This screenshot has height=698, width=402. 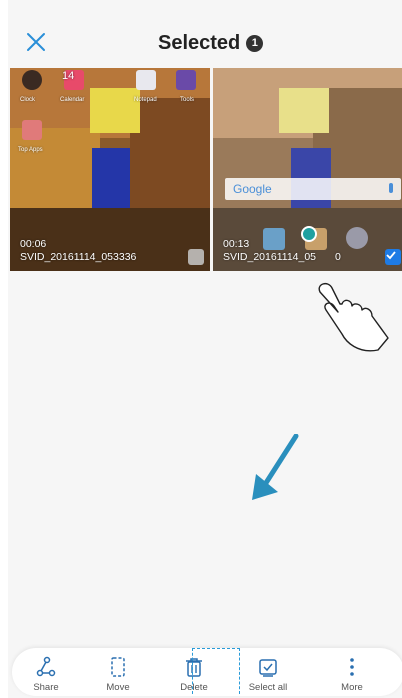 I want to click on select-all-icon, so click(x=268, y=668).